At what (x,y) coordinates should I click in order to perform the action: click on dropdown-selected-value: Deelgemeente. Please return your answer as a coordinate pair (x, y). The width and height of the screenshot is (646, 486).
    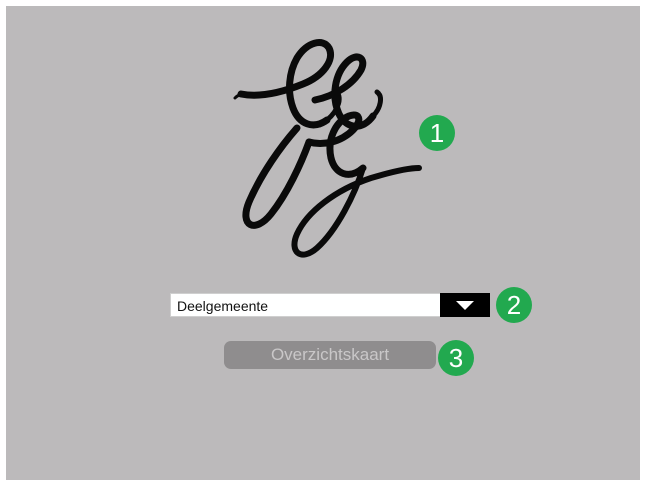
    Looking at the image, I should click on (223, 306).